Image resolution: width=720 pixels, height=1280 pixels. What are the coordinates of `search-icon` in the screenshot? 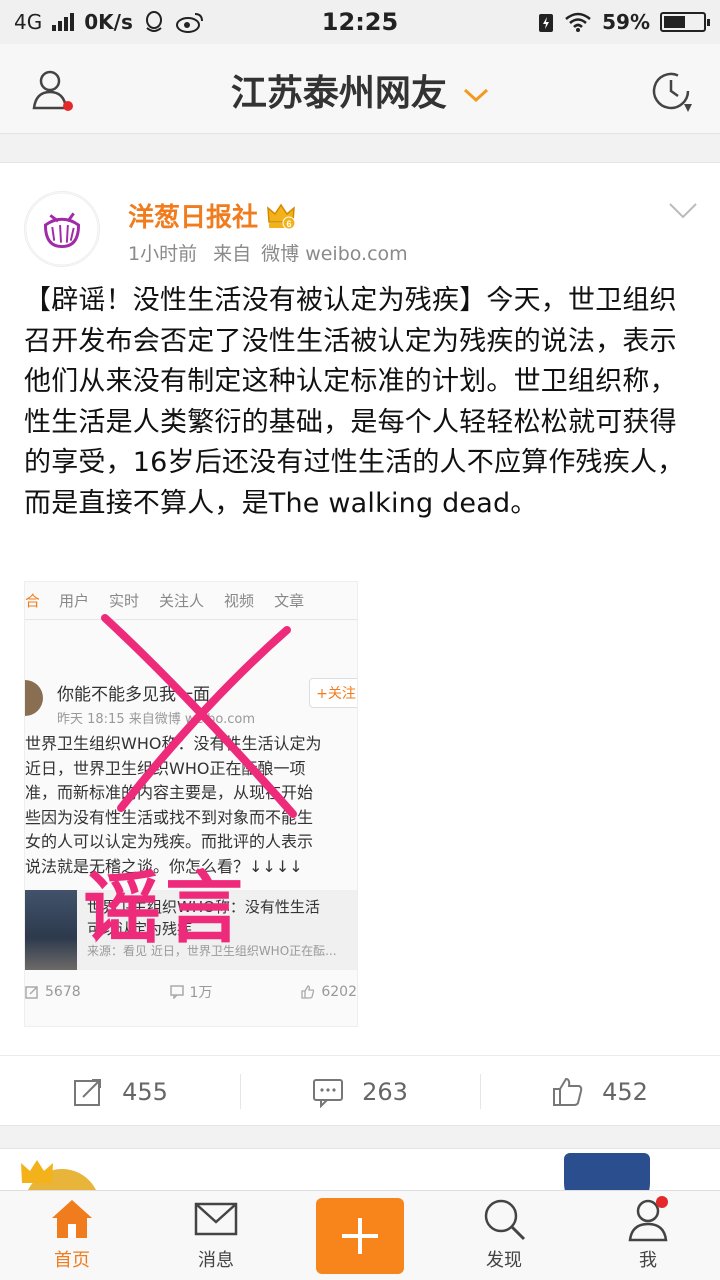 It's located at (505, 1220).